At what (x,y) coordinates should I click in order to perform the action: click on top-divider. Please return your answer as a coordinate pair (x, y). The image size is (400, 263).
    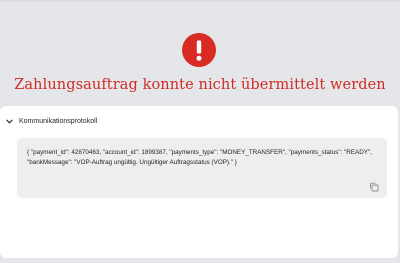
    Looking at the image, I should click on (200, 1).